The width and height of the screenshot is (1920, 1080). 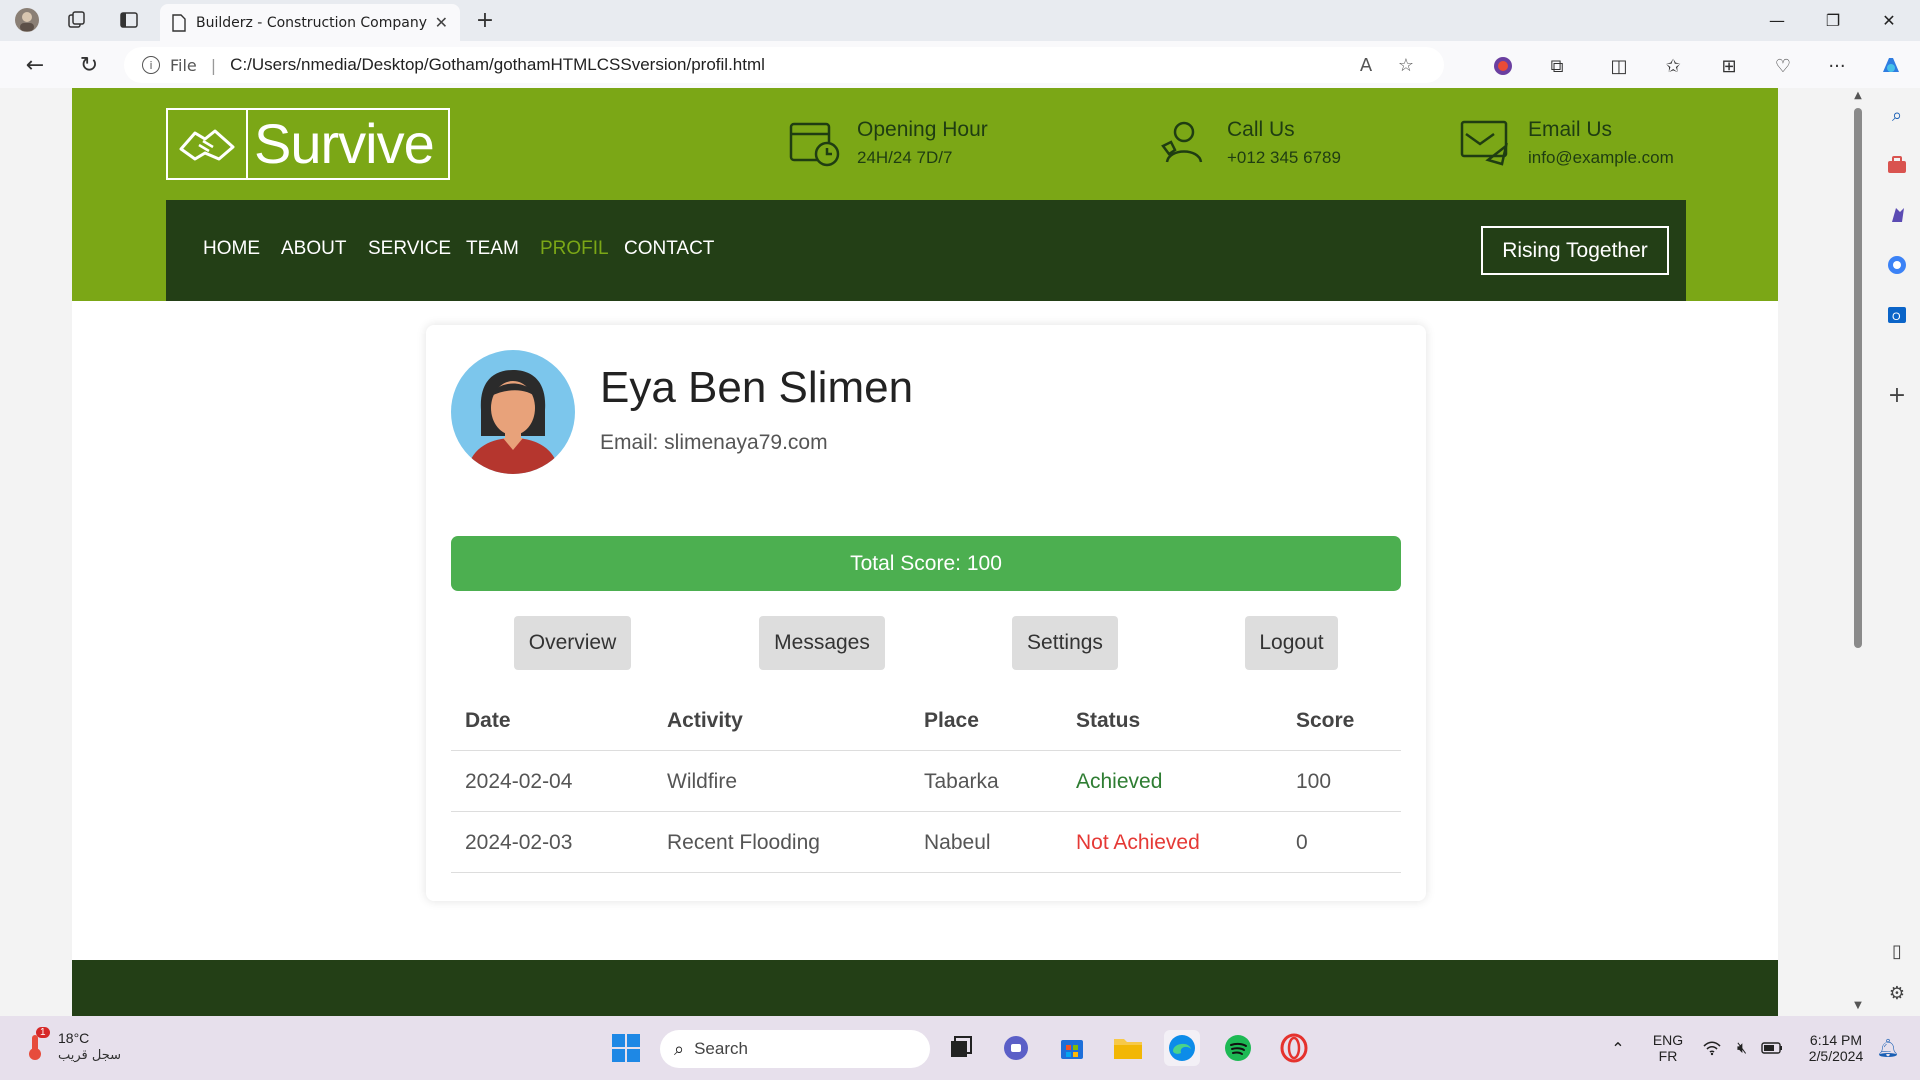 What do you see at coordinates (757, 387) in the screenshot?
I see `profile-name: Eya Ben Slimen` at bounding box center [757, 387].